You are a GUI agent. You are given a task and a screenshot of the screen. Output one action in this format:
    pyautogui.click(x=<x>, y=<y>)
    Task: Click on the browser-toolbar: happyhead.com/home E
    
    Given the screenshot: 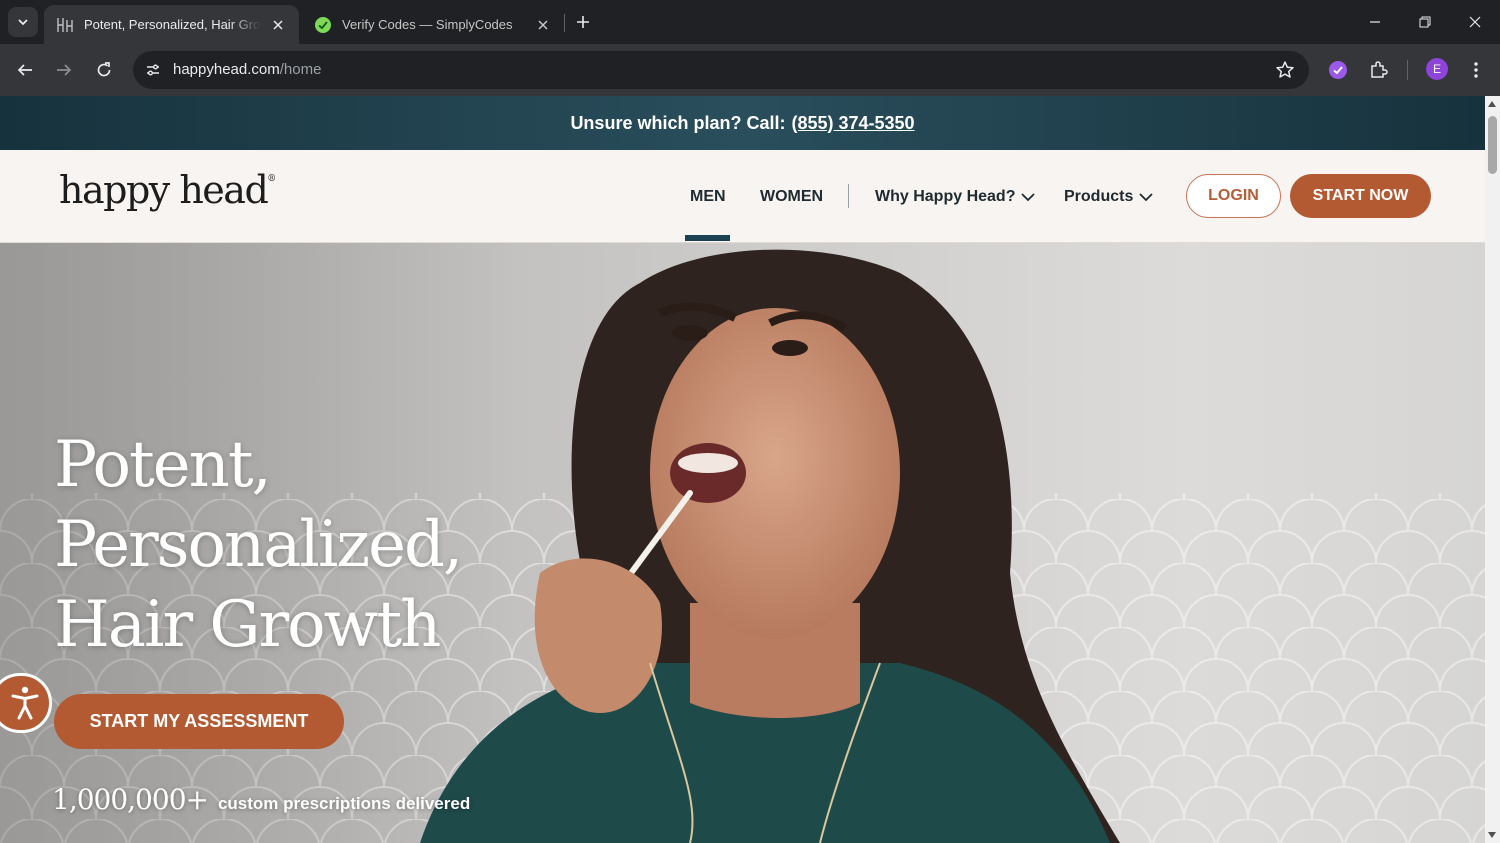 What is the action you would take?
    pyautogui.click(x=750, y=70)
    